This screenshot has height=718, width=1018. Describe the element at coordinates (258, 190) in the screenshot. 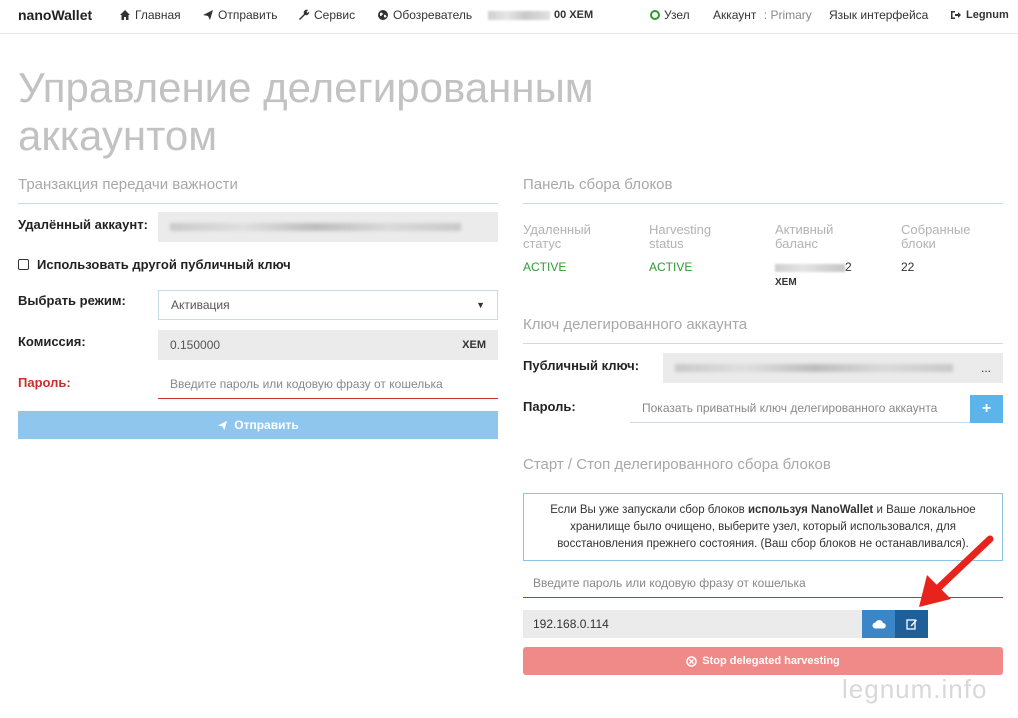

I see `section-heading-importance-transfer: Транзакция передачи важности` at that location.